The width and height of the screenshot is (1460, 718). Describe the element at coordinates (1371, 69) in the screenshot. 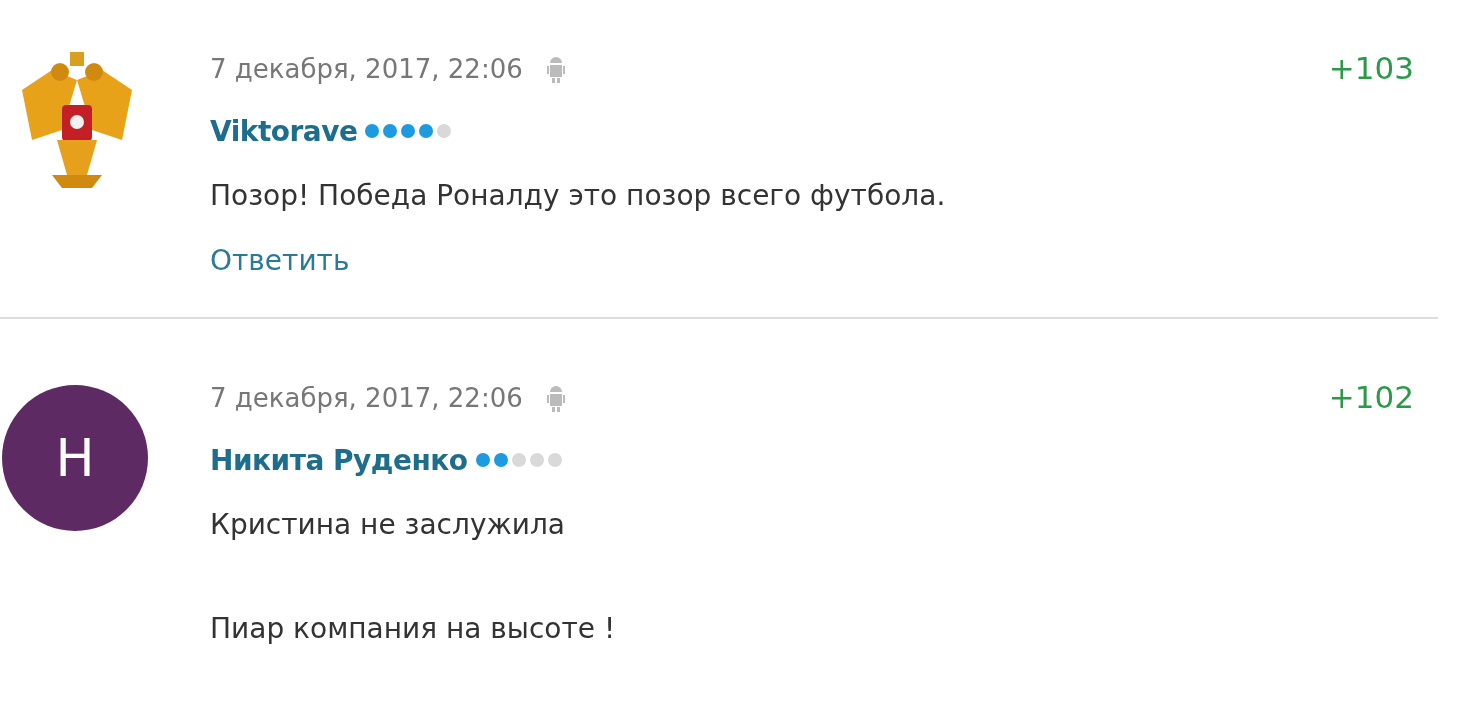

I see `comment-score: +103` at that location.